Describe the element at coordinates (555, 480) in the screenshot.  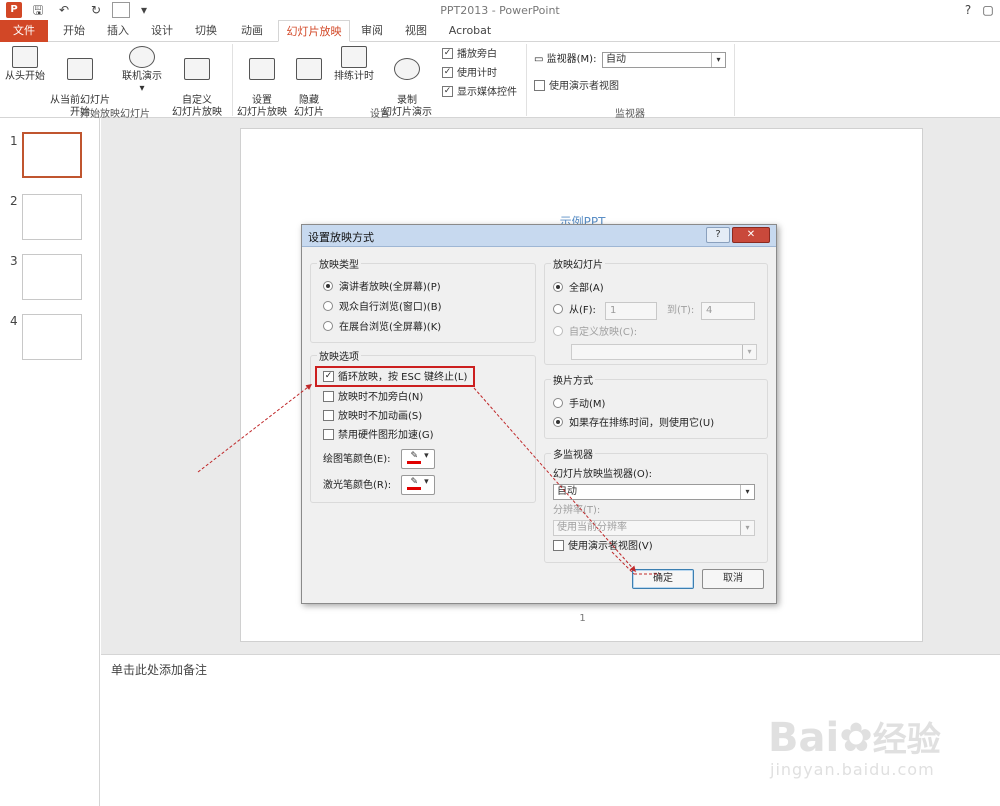
I see `arrow-to-ok-button` at that location.